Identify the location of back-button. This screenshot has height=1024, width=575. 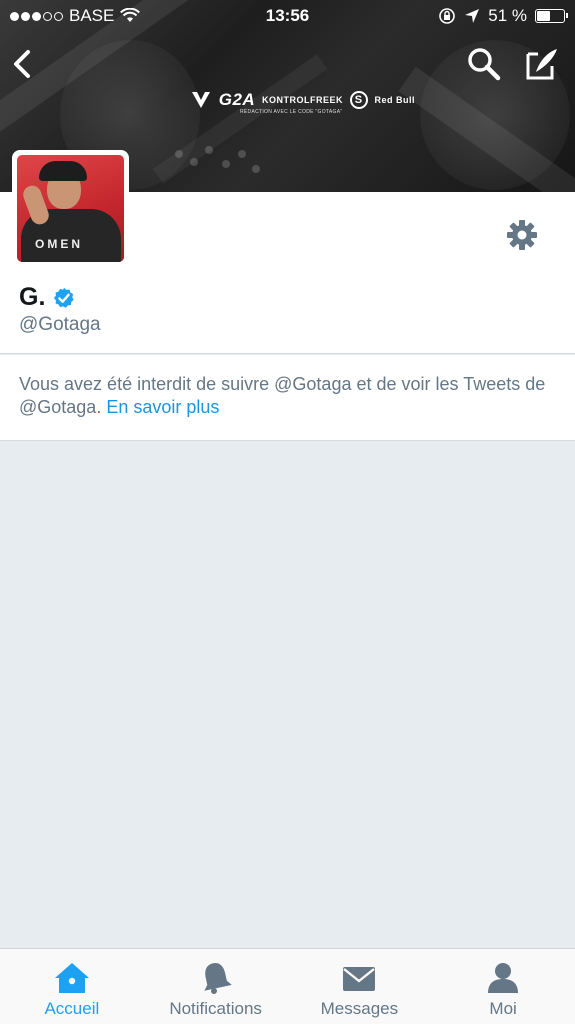
(23, 64).